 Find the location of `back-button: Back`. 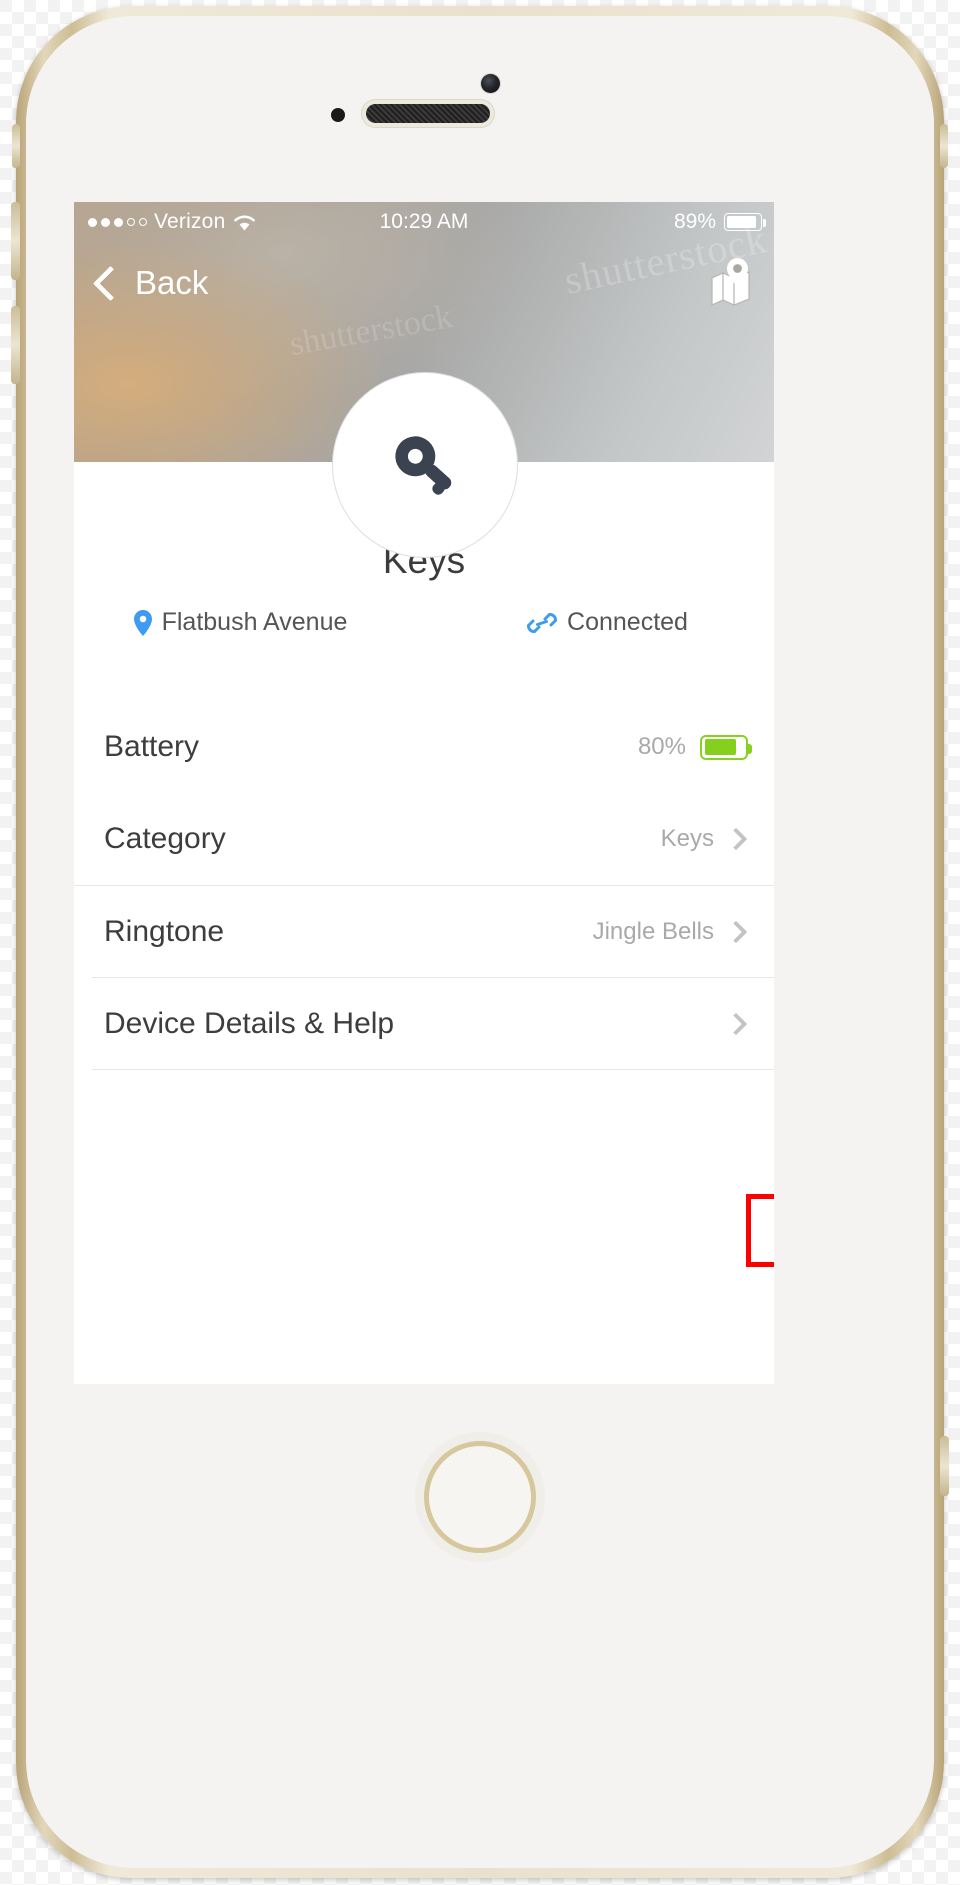

back-button: Back is located at coordinates (150, 283).